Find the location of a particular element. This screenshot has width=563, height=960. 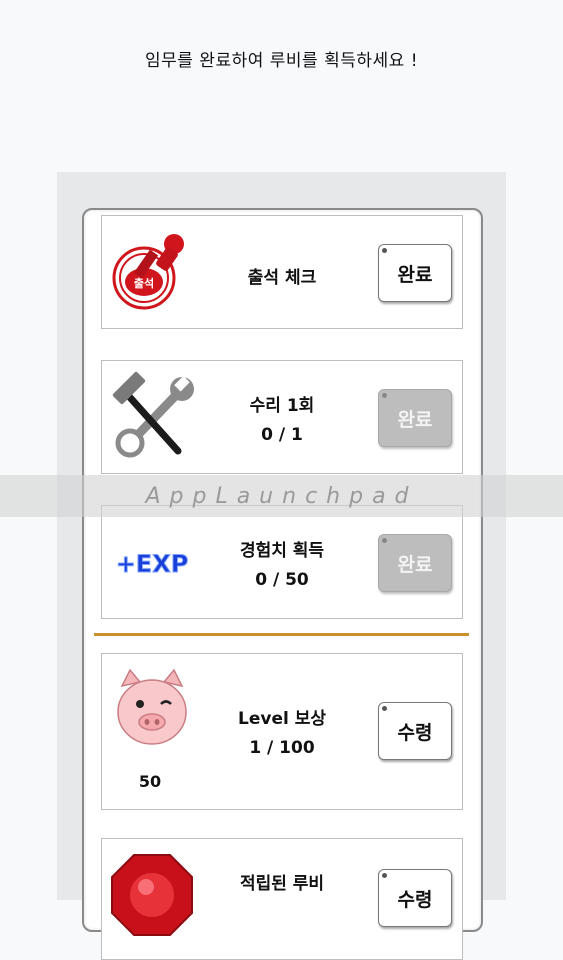

mission-card-attendance: 출석 출석 체크 완료 is located at coordinates (282, 272).